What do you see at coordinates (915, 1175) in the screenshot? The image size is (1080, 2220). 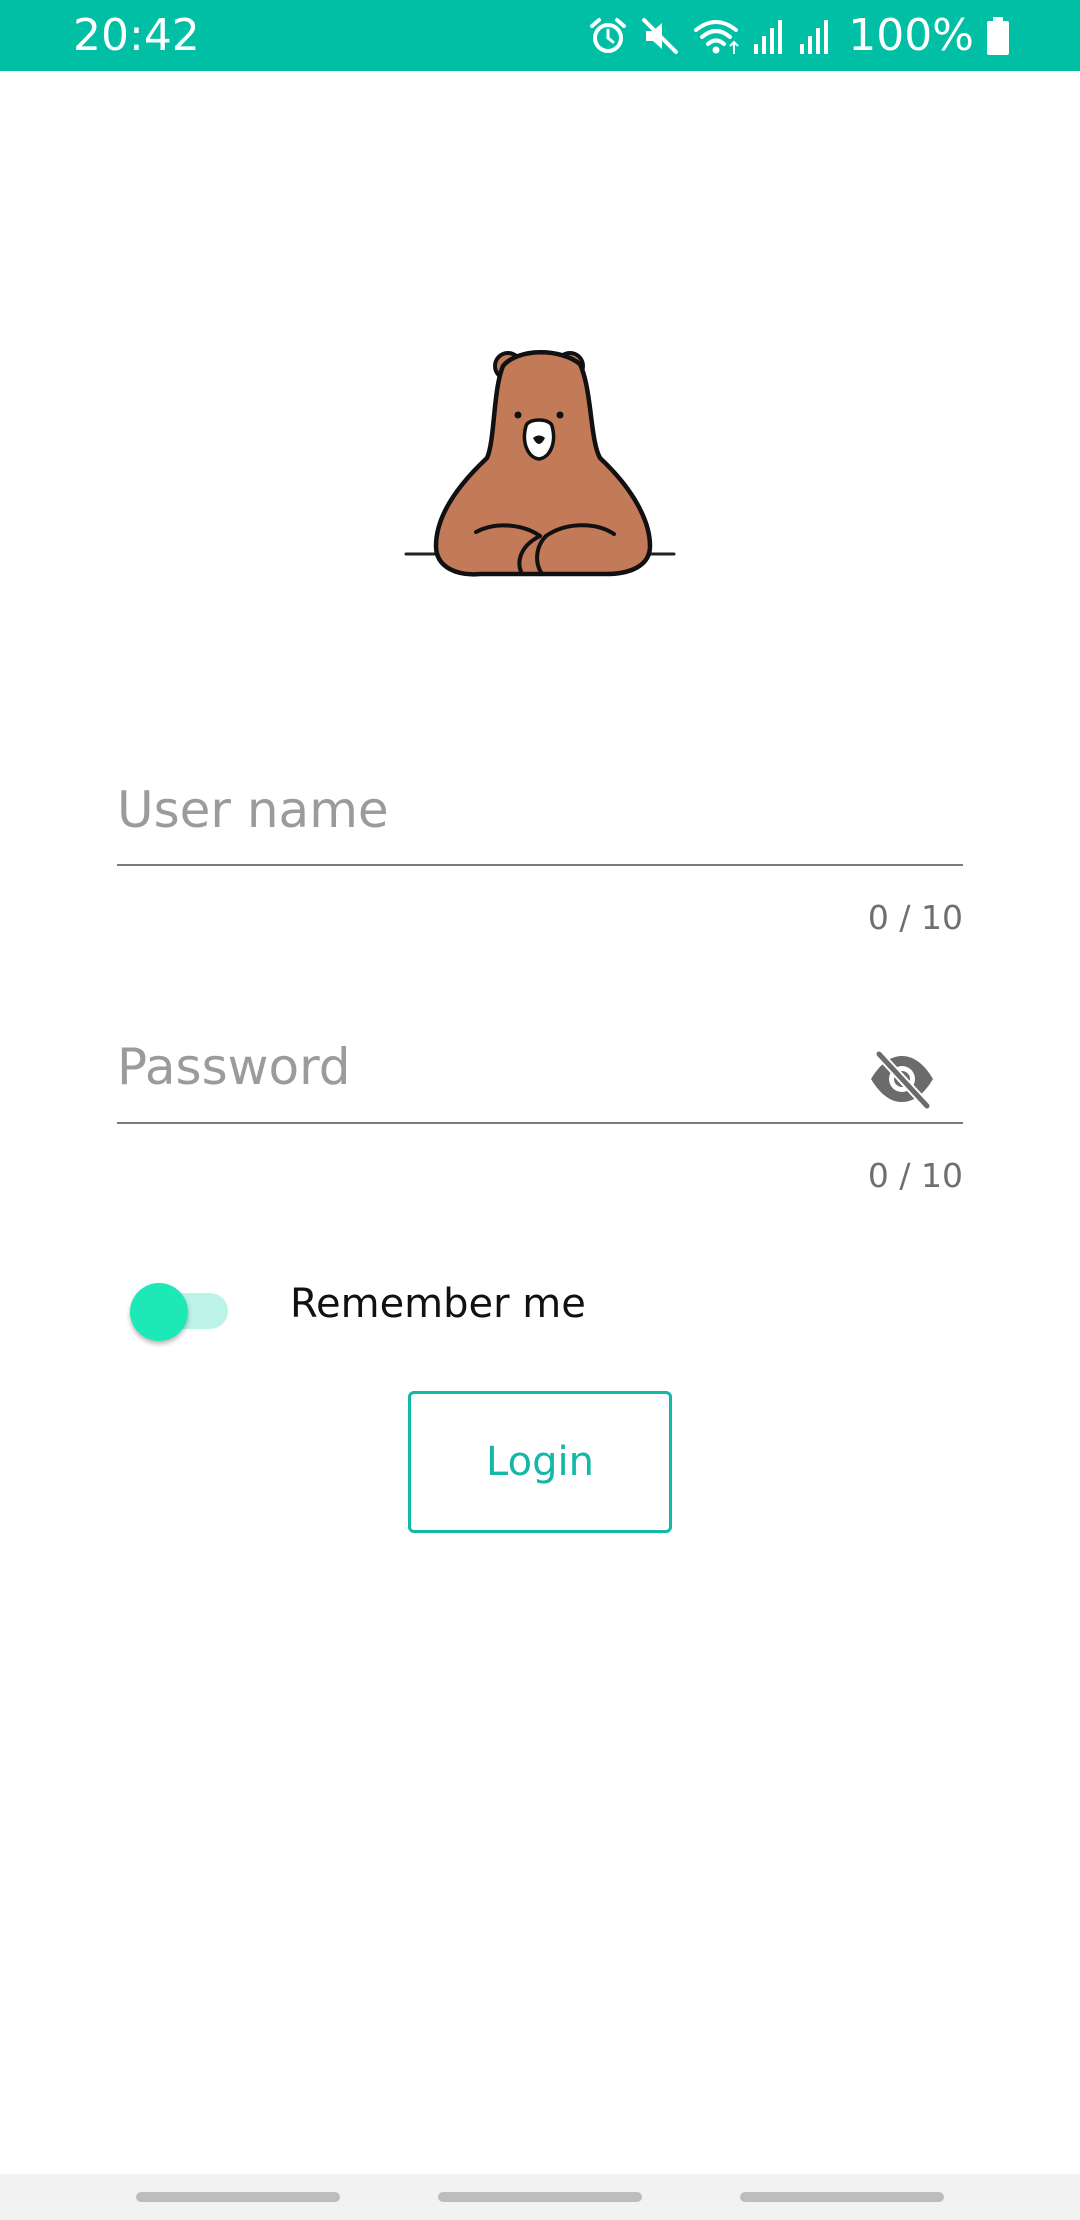 I see `password-character-counter: 0 / 10` at bounding box center [915, 1175].